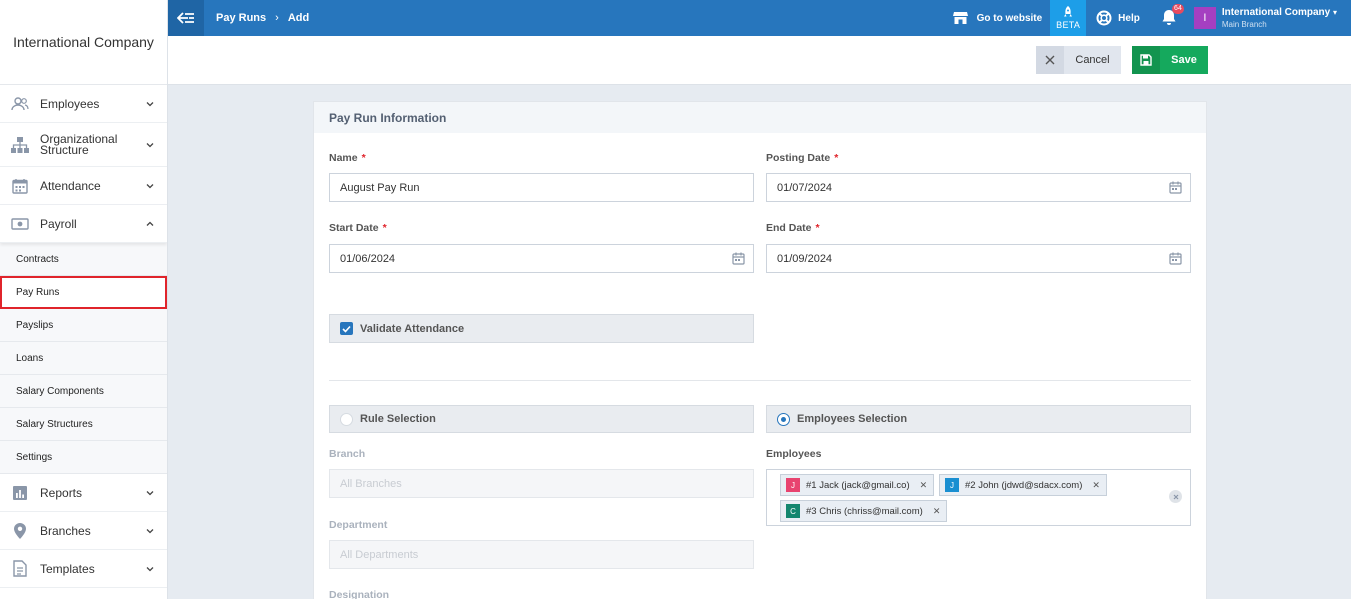 The image size is (1351, 599). What do you see at coordinates (978, 258) in the screenshot?
I see `end-date-input: 01/09/2024` at bounding box center [978, 258].